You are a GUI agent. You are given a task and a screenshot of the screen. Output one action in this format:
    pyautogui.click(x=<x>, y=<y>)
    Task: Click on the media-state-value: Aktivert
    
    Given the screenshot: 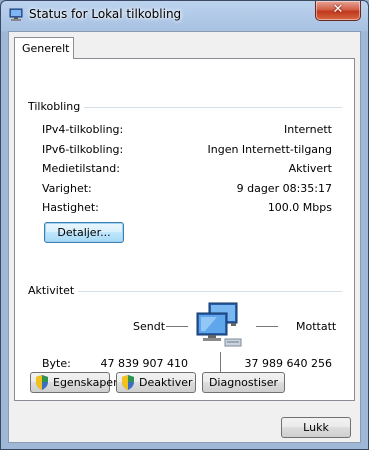 What is the action you would take?
    pyautogui.click(x=310, y=168)
    